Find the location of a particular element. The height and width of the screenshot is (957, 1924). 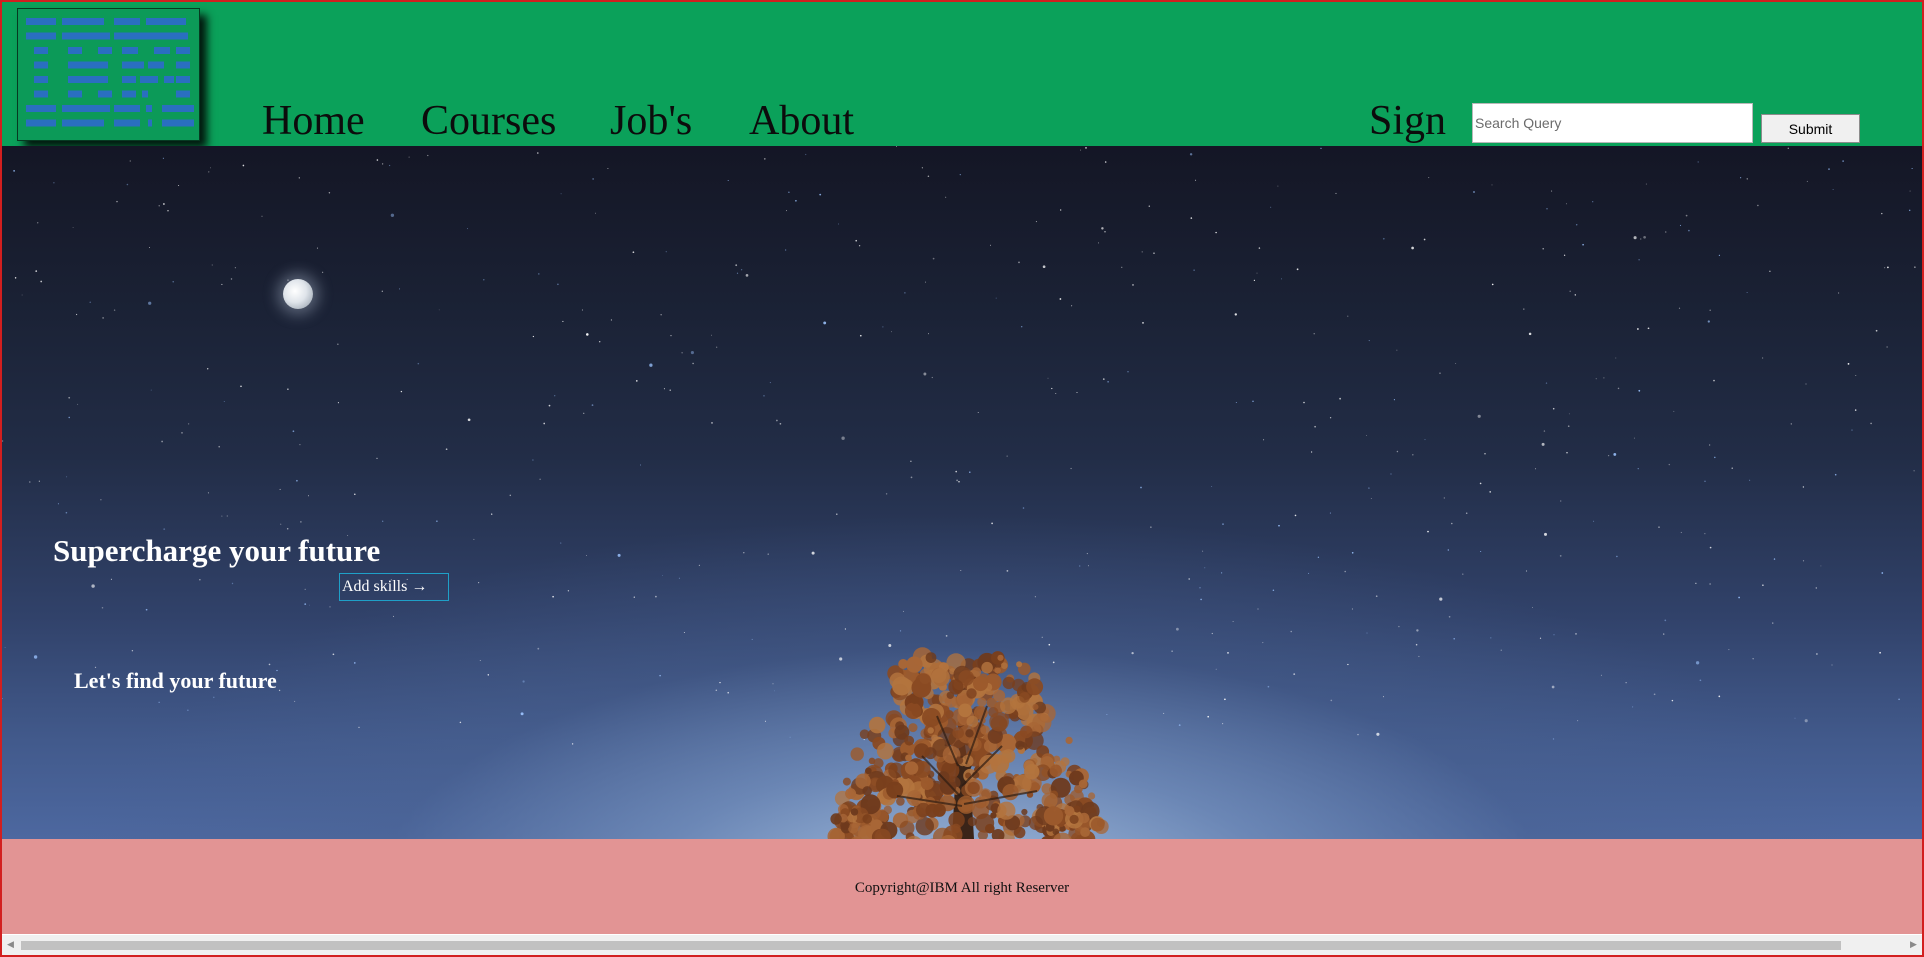

site-footer: Copyright@IBM All right Reserver is located at coordinates (962, 886).